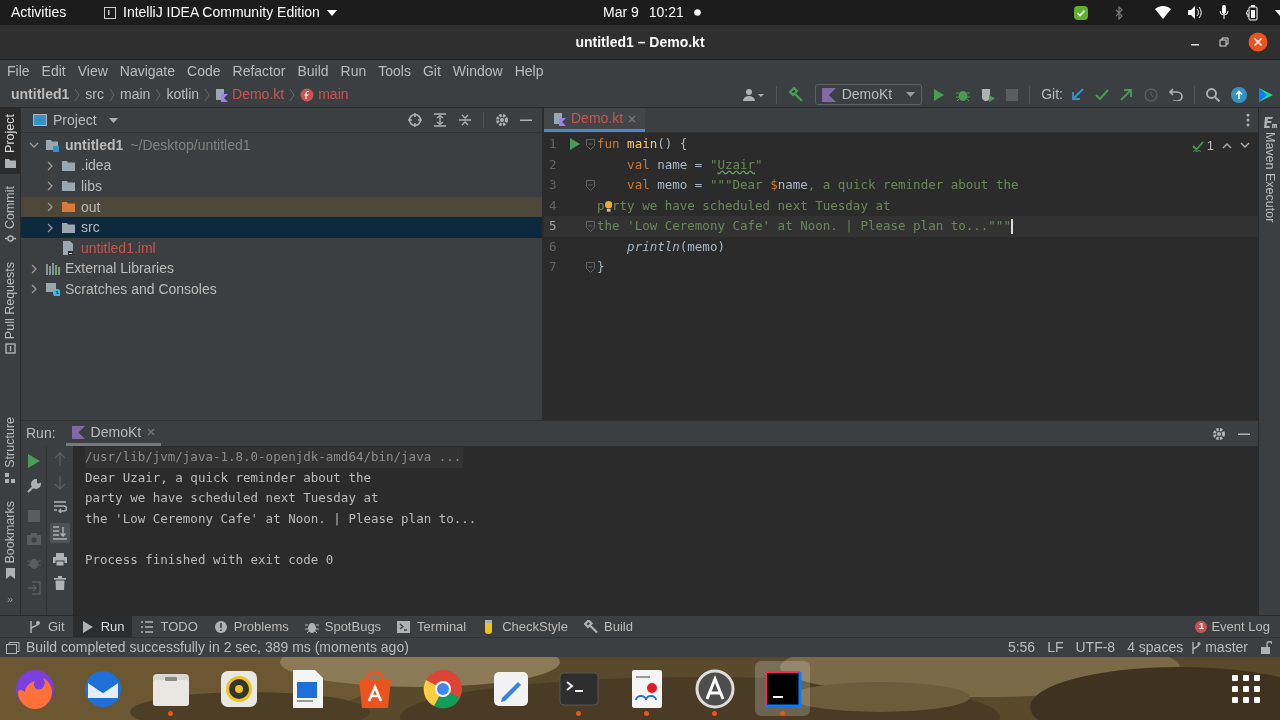  Describe the element at coordinates (1266, 647) in the screenshot. I see `lock-icon` at that location.